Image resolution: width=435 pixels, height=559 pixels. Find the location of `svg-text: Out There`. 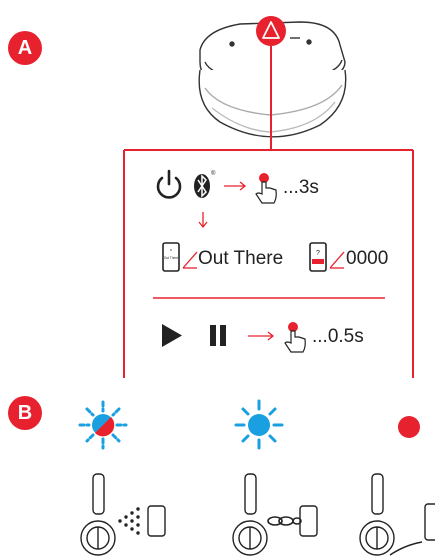

svg-text: Out There is located at coordinates (171, 258).